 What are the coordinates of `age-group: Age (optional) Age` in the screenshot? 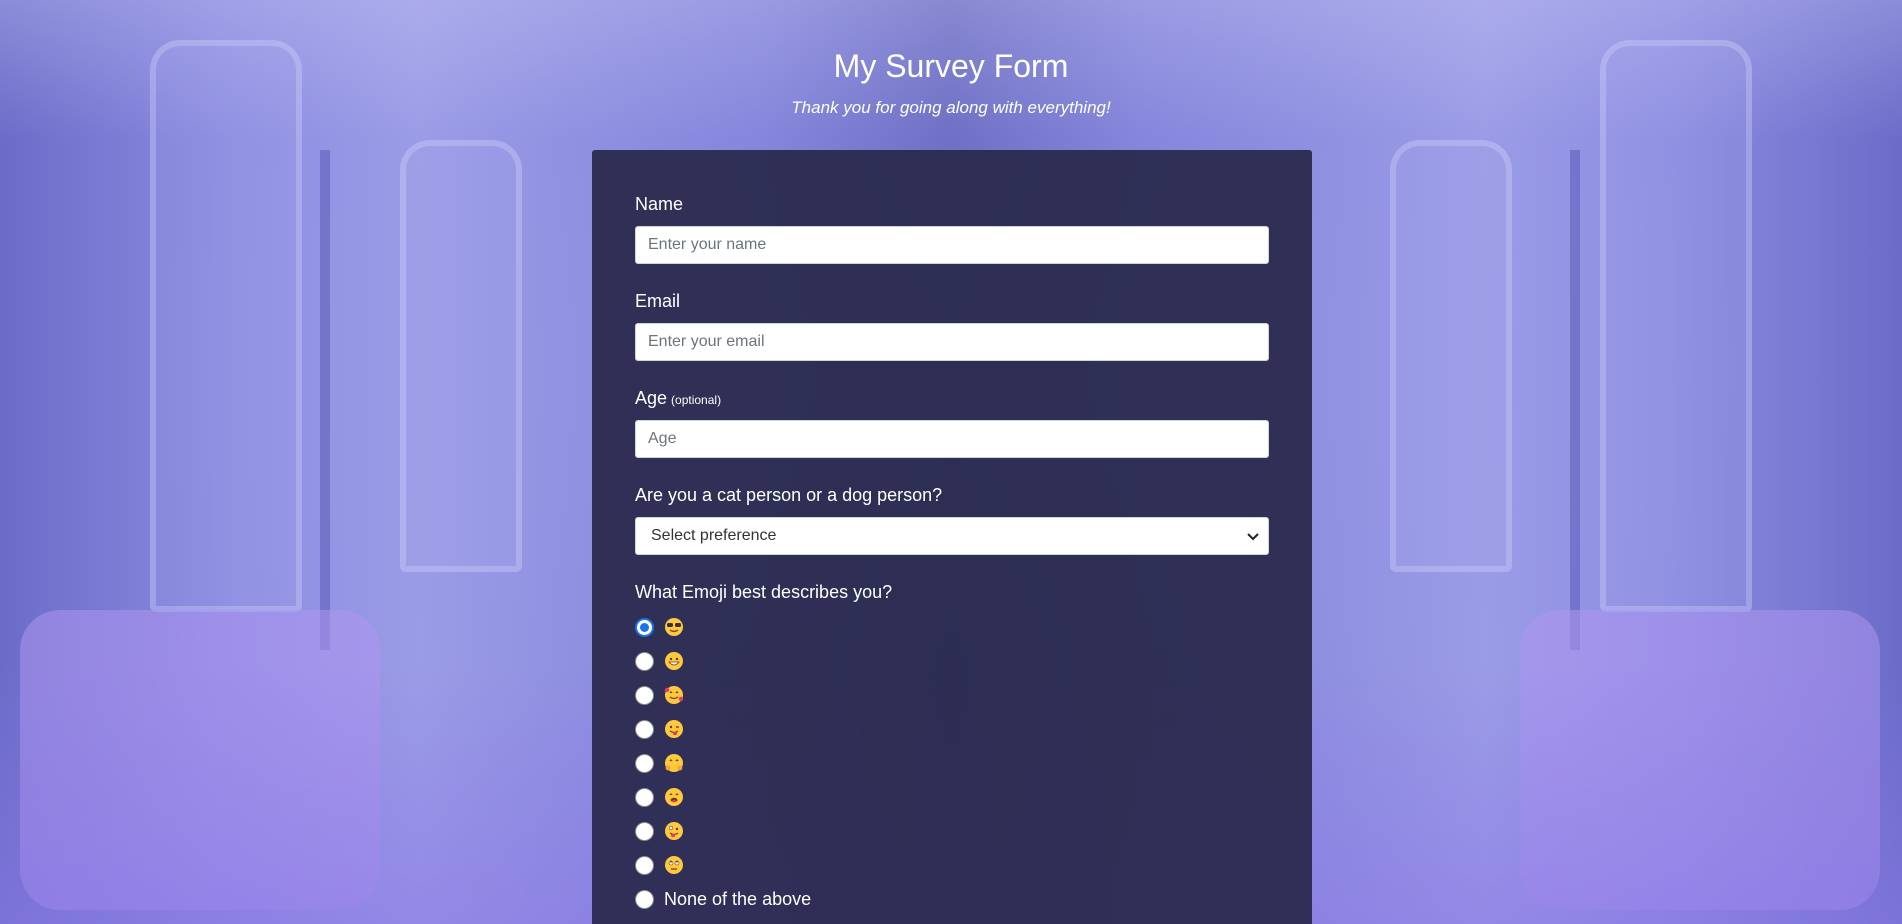 It's located at (952, 423).